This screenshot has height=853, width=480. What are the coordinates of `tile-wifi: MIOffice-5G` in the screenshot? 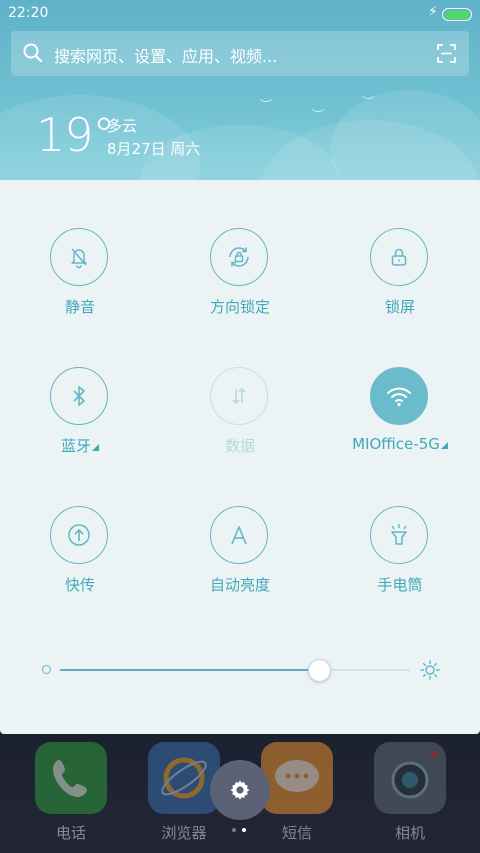 It's located at (400, 386).